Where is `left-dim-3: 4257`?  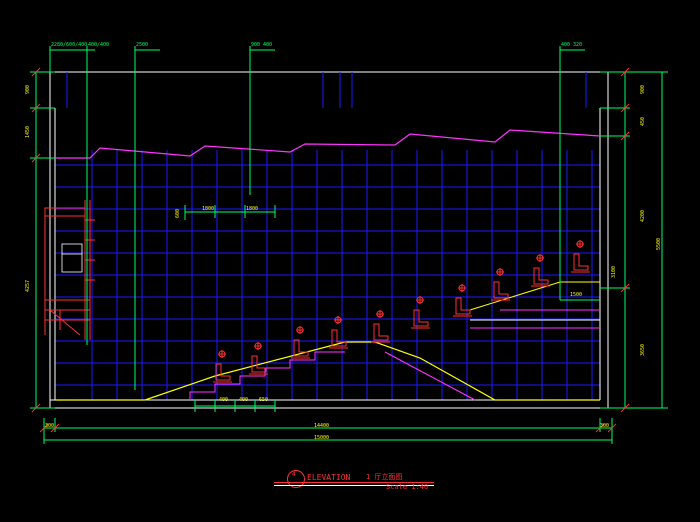
left-dim-3: 4257 is located at coordinates (28, 285).